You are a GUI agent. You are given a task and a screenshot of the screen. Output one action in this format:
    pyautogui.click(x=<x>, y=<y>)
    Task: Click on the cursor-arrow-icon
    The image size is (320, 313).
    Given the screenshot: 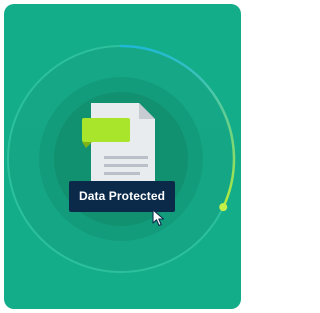 What is the action you would take?
    pyautogui.click(x=158, y=218)
    